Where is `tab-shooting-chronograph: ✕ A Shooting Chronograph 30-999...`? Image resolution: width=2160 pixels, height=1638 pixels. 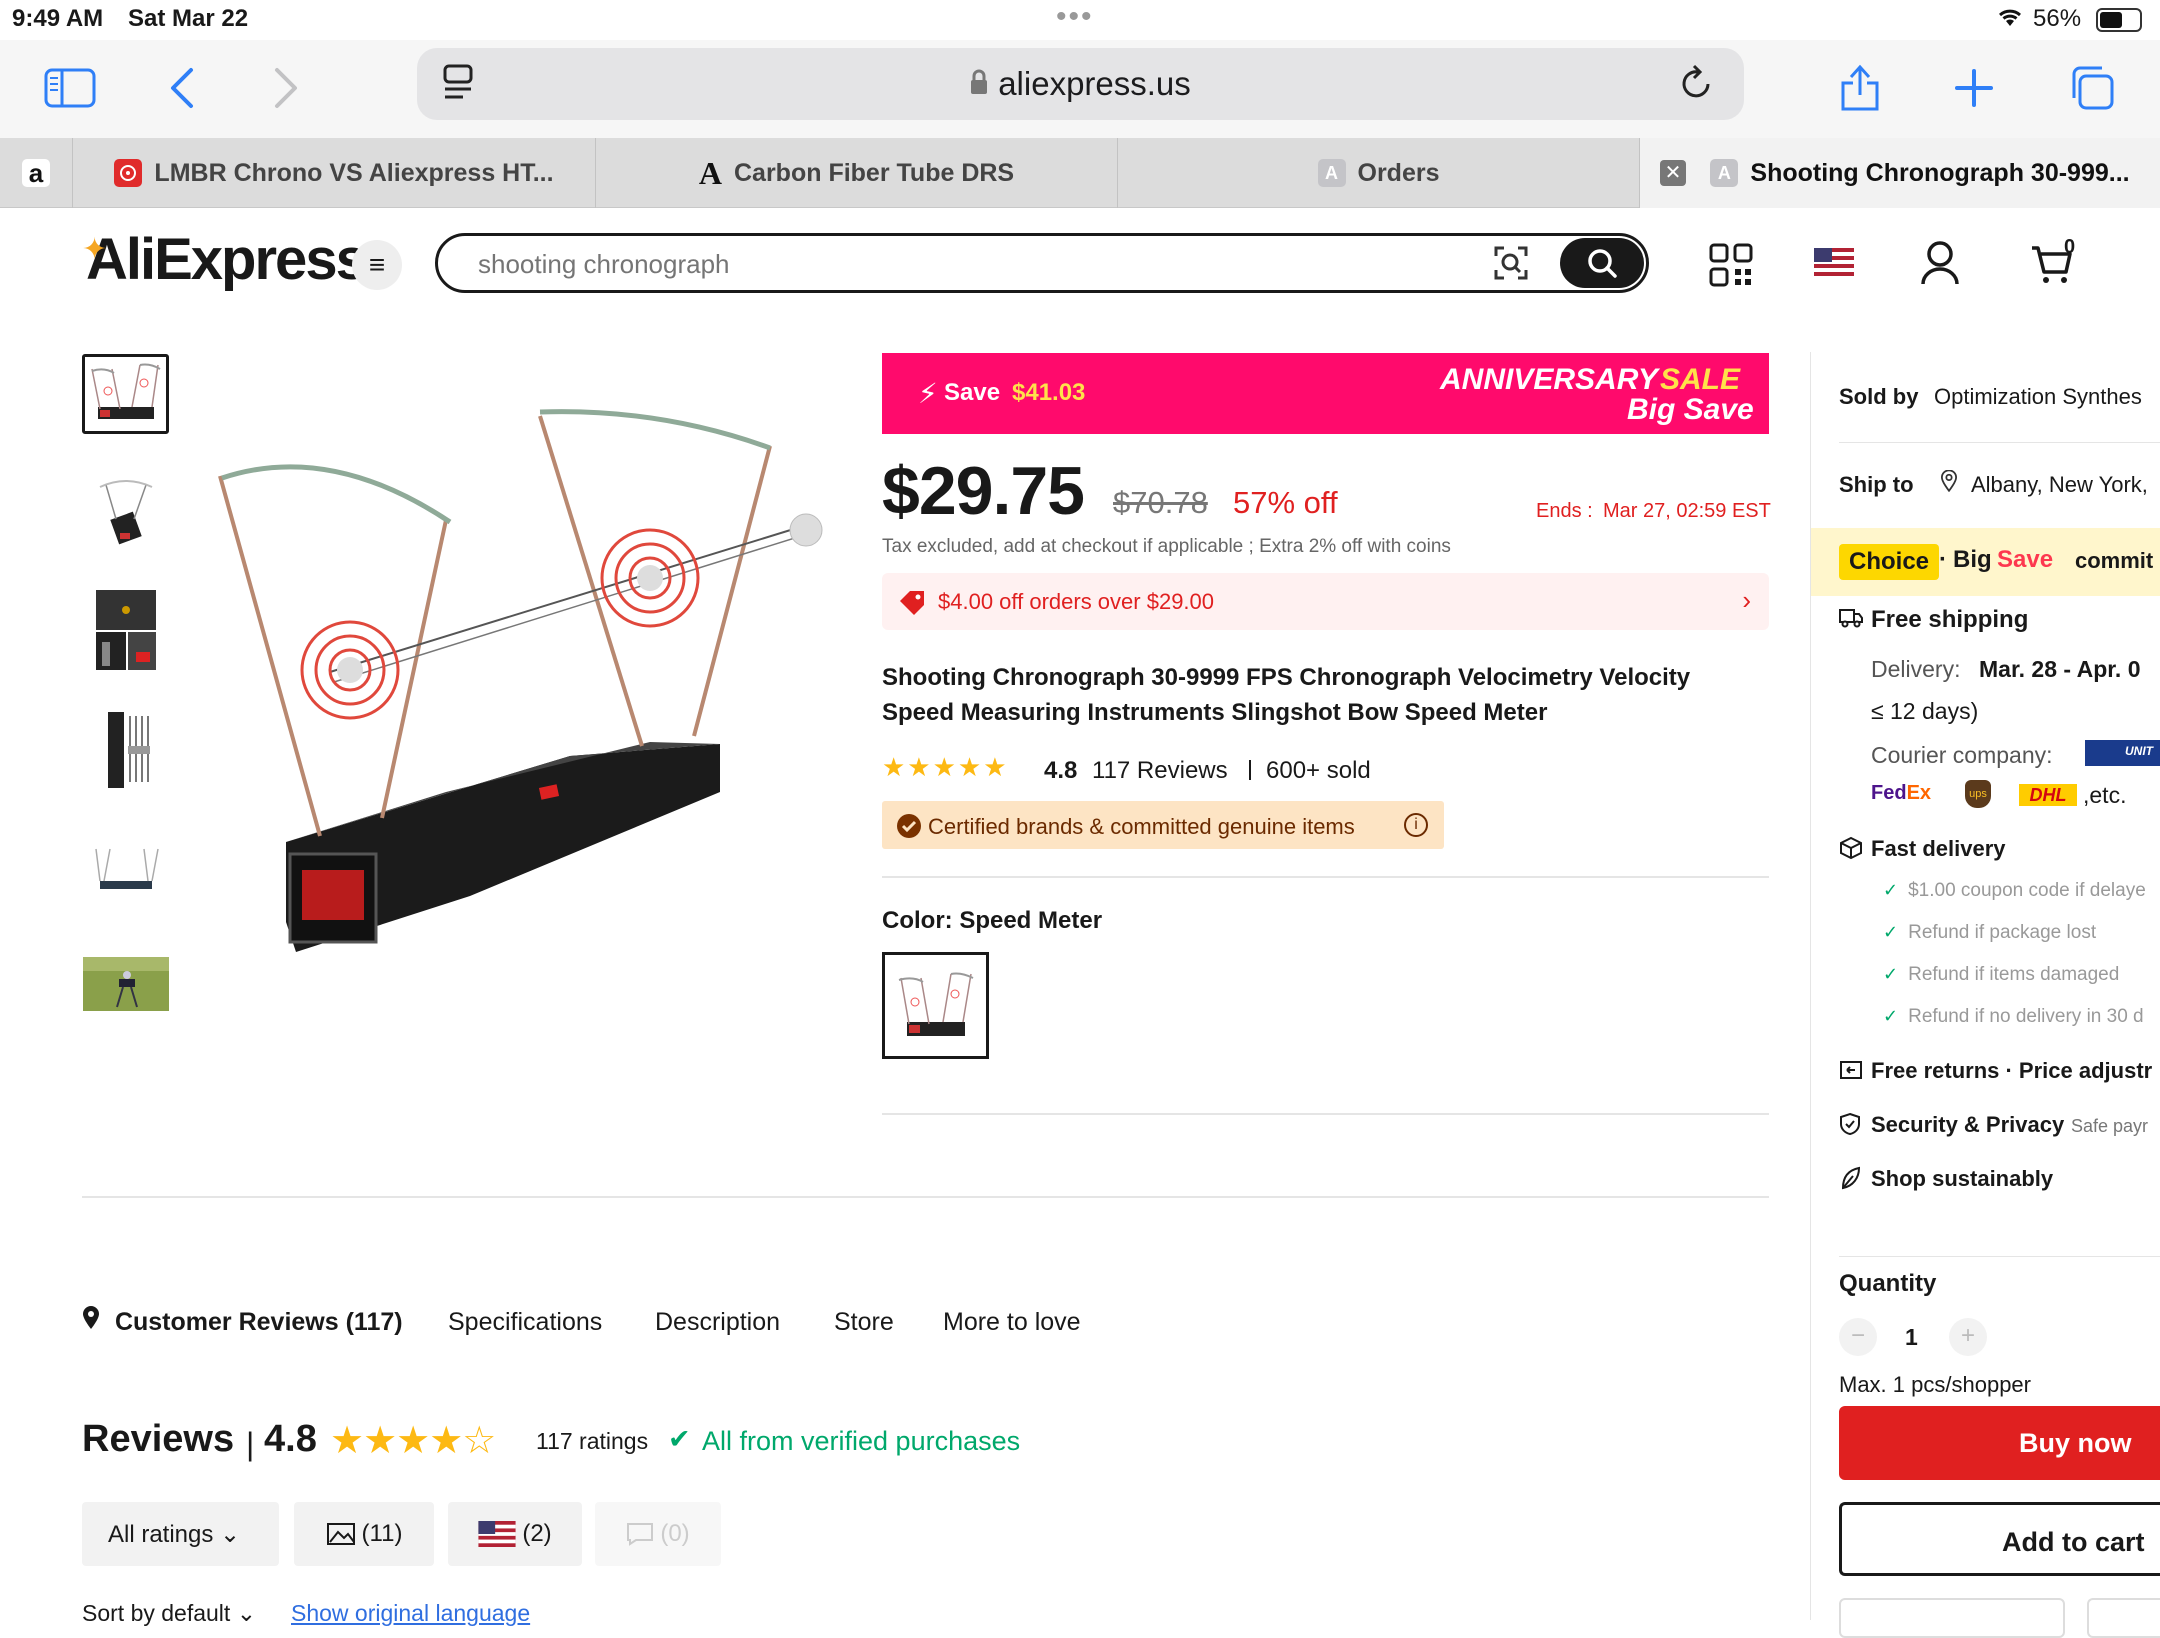
tab-shooting-chronograph: ✕ A Shooting Chronograph 30-999... is located at coordinates (1899, 173).